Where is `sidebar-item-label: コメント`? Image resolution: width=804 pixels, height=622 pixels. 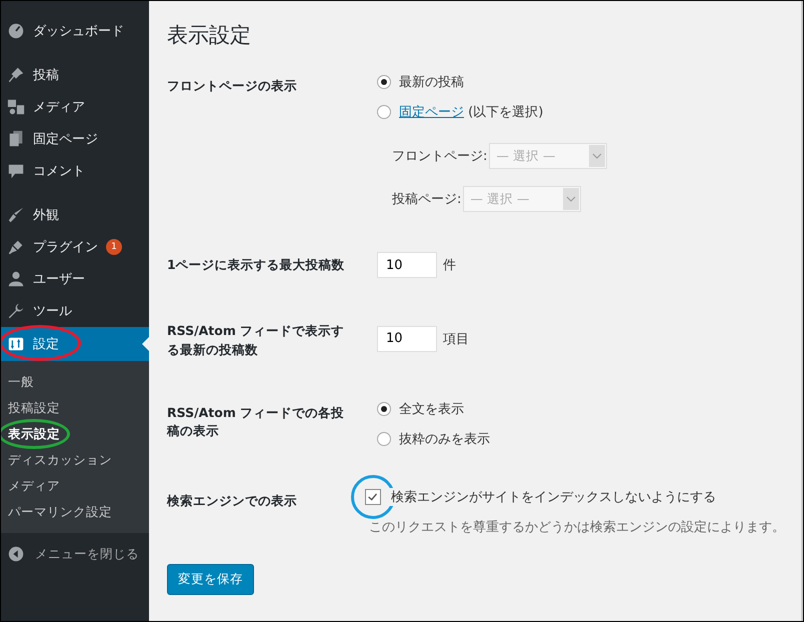
sidebar-item-label: コメント is located at coordinates (59, 171).